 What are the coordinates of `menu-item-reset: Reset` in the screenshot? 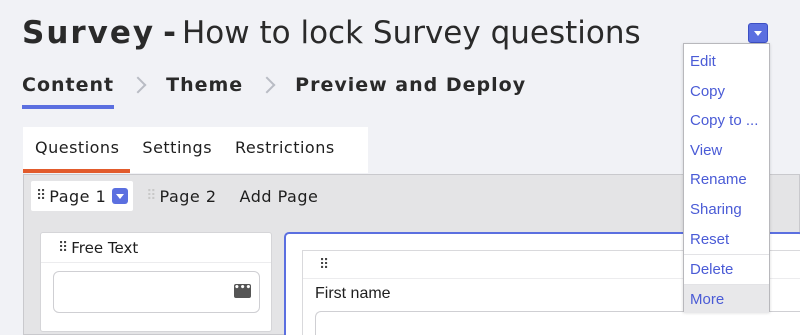 It's located at (726, 240).